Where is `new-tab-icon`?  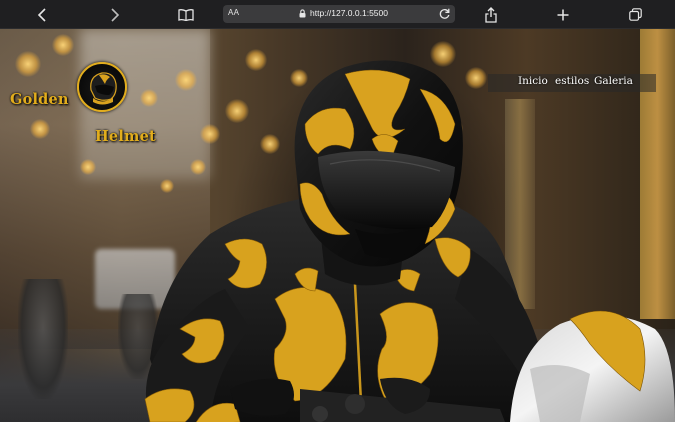
new-tab-icon is located at coordinates (563, 14).